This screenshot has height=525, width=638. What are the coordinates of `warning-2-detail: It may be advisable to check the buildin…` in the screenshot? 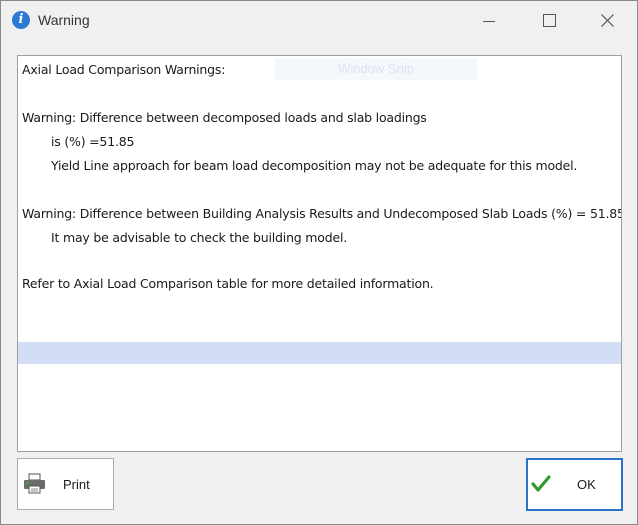 It's located at (199, 237).